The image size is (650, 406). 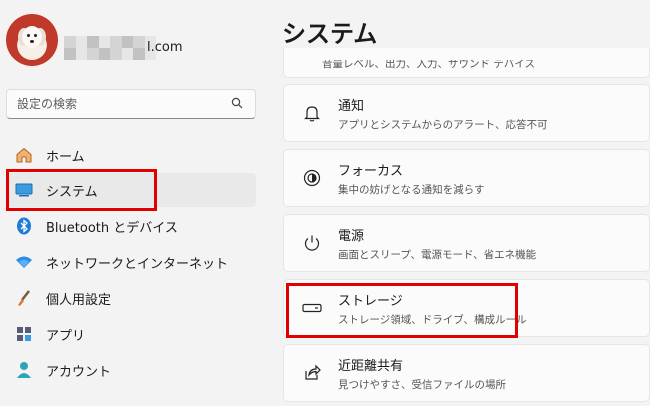 I want to click on bell-icon, so click(x=312, y=113).